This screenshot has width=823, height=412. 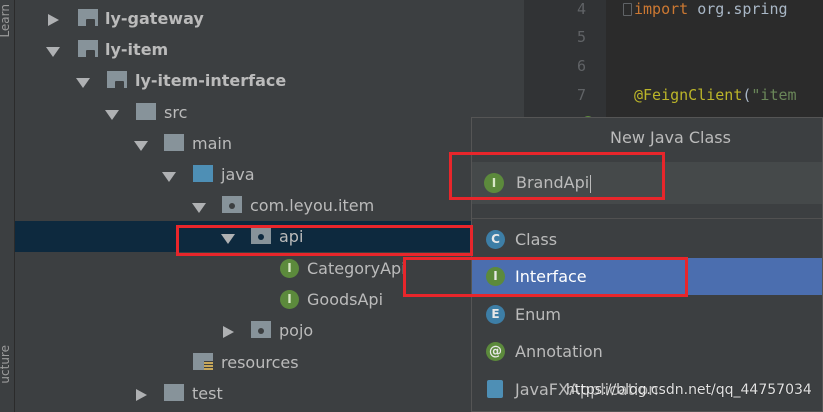 What do you see at coordinates (212, 143) in the screenshot?
I see `tree-item-label: main` at bounding box center [212, 143].